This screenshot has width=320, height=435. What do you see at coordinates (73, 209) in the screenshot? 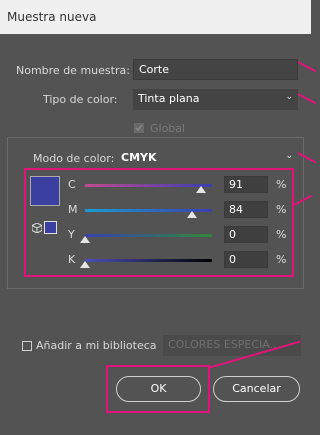
I see `slider-label: M` at bounding box center [73, 209].